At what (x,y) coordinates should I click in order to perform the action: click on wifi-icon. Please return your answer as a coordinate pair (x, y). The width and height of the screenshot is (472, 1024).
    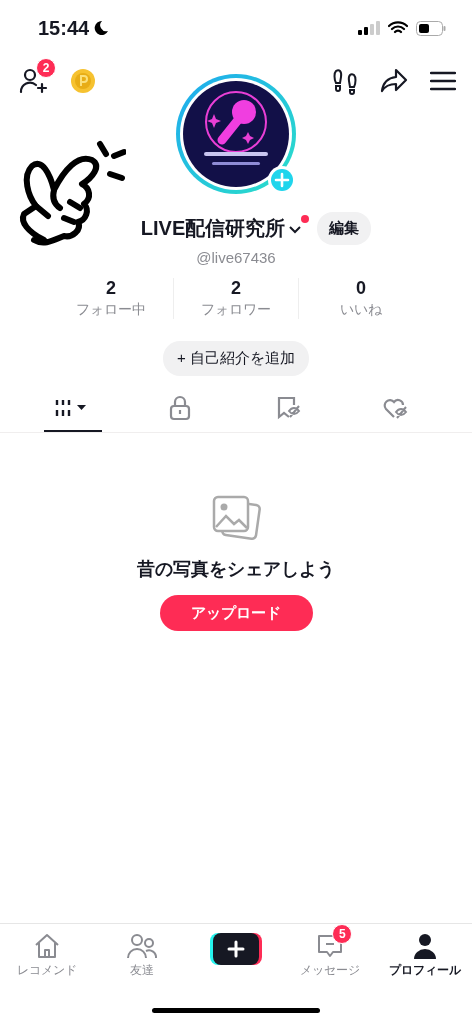
    Looking at the image, I should click on (398, 28).